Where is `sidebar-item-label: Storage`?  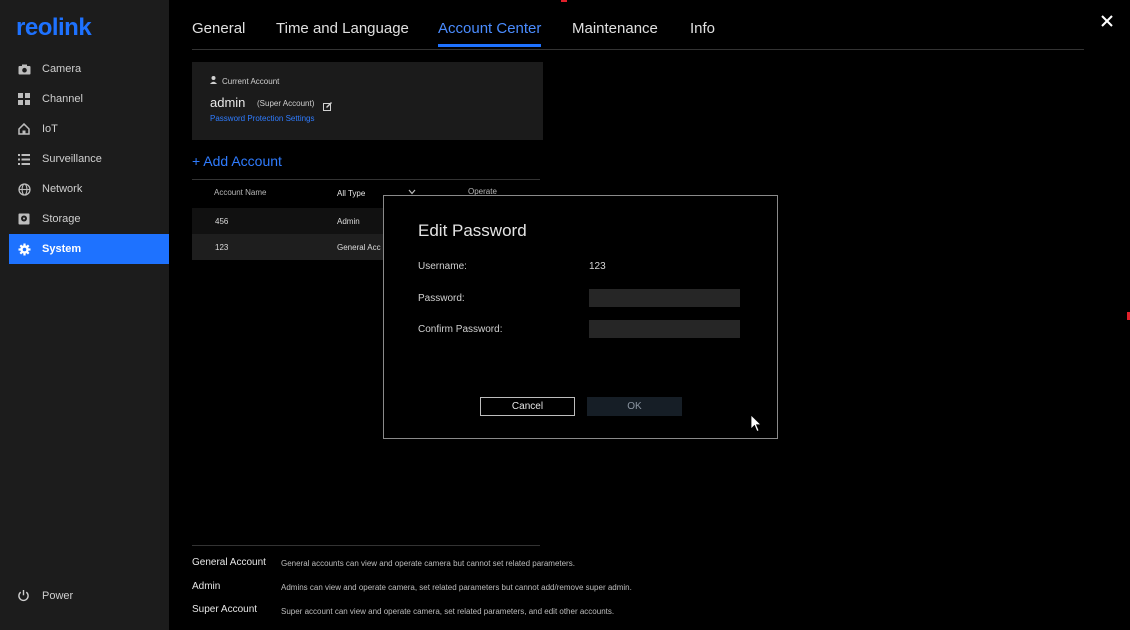 sidebar-item-label: Storage is located at coordinates (61, 219).